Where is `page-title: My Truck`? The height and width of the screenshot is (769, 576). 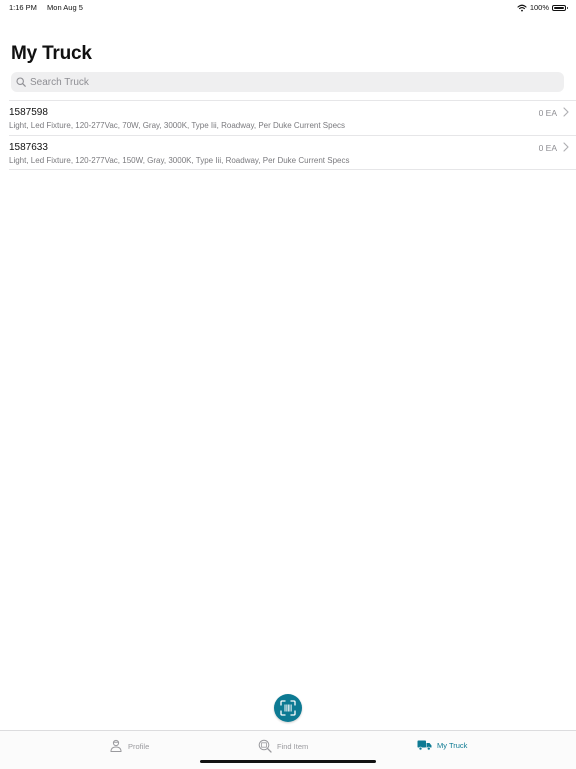 page-title: My Truck is located at coordinates (51, 53).